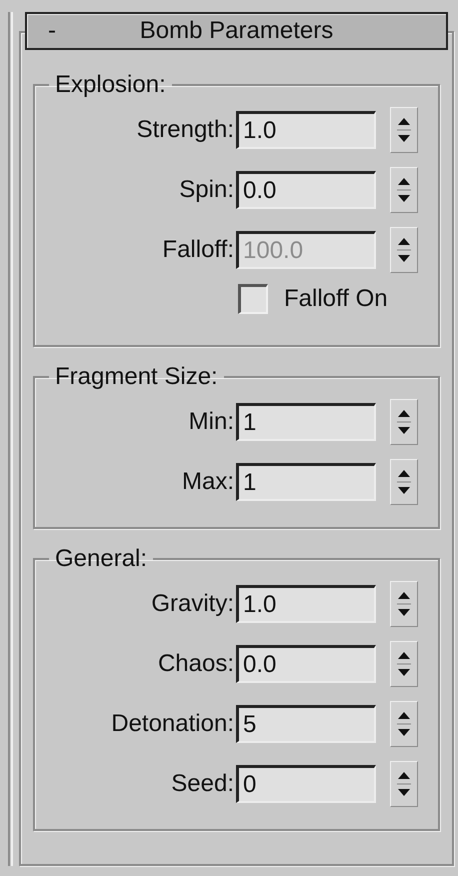 The width and height of the screenshot is (458, 876). I want to click on rollout-header: - Bomb Parameters, so click(236, 31).